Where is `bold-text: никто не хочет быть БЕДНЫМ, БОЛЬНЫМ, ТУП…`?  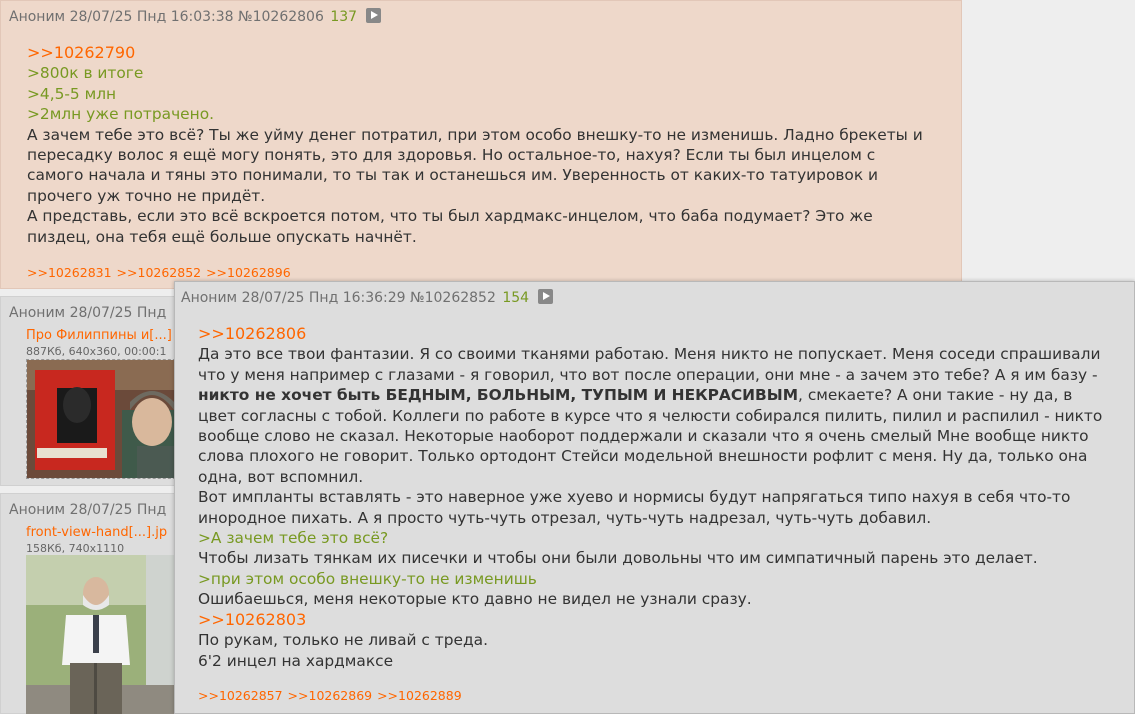
bold-text: никто не хочет быть БЕДНЫМ, БОЛЬНЫМ, ТУП… is located at coordinates (498, 395).